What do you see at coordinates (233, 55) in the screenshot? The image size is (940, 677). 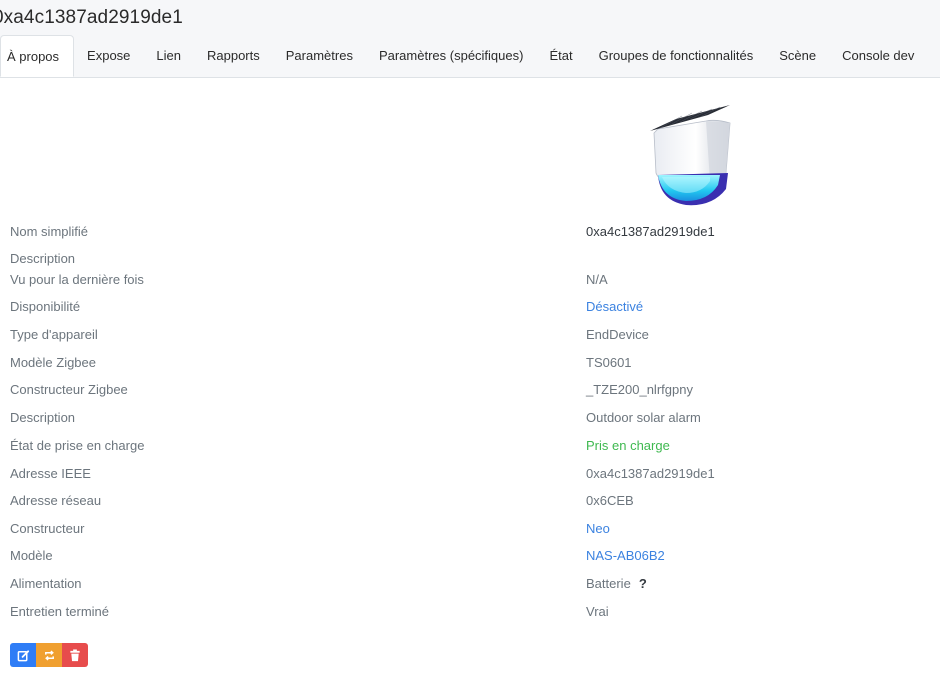 I see `tab-rapports: Rapports` at bounding box center [233, 55].